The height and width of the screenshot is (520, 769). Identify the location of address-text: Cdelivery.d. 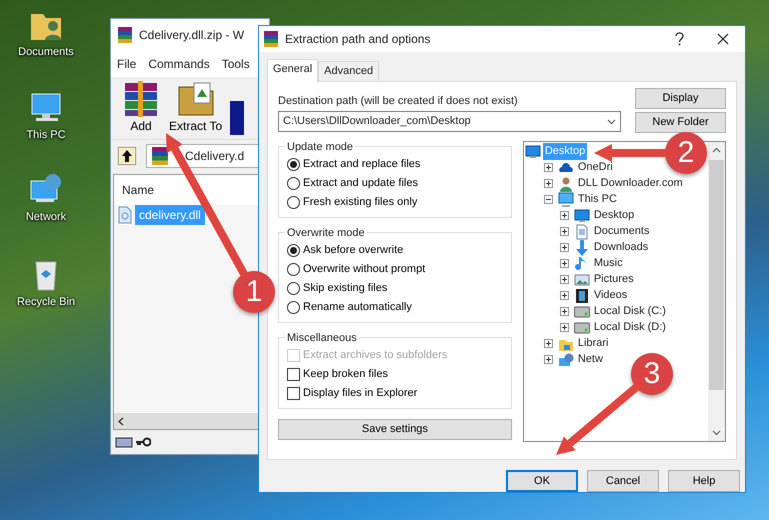
(214, 156).